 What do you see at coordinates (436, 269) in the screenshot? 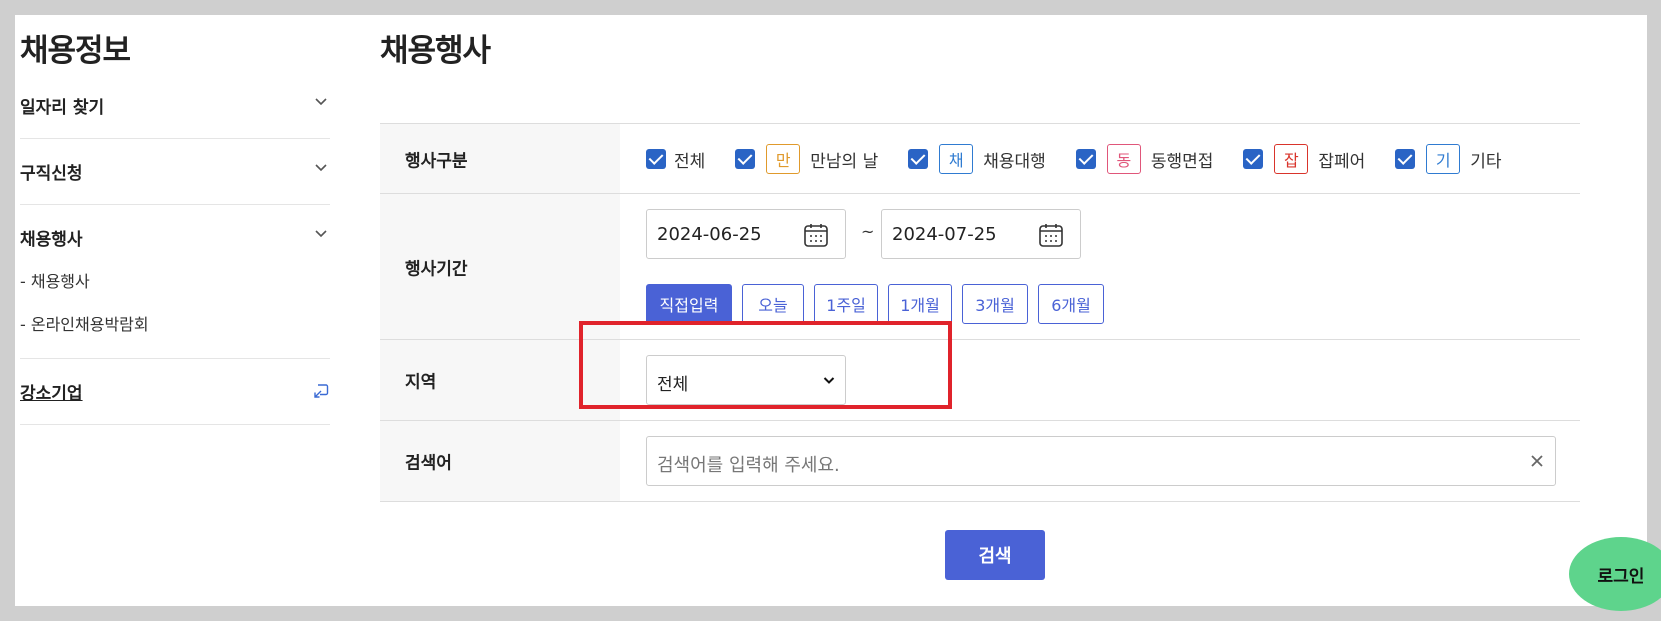
I see `period-label: 행사기간` at bounding box center [436, 269].